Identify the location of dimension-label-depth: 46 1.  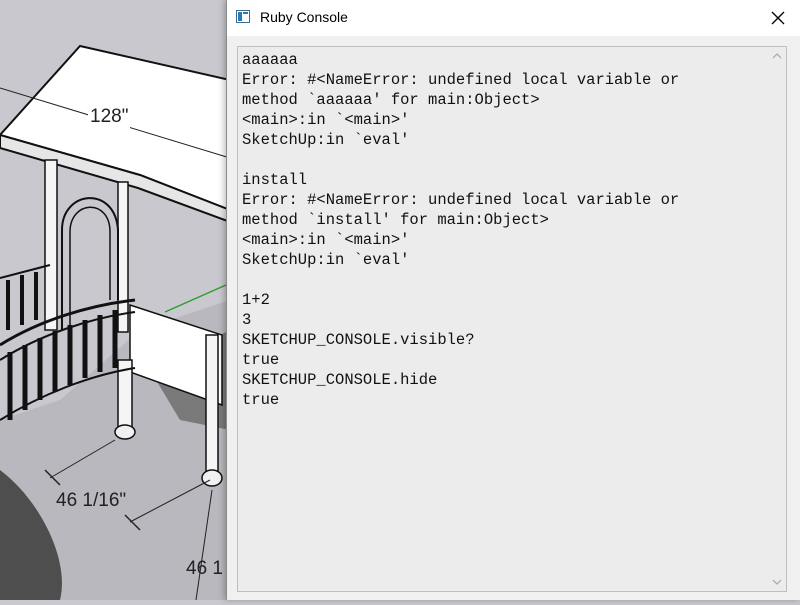
(204, 568).